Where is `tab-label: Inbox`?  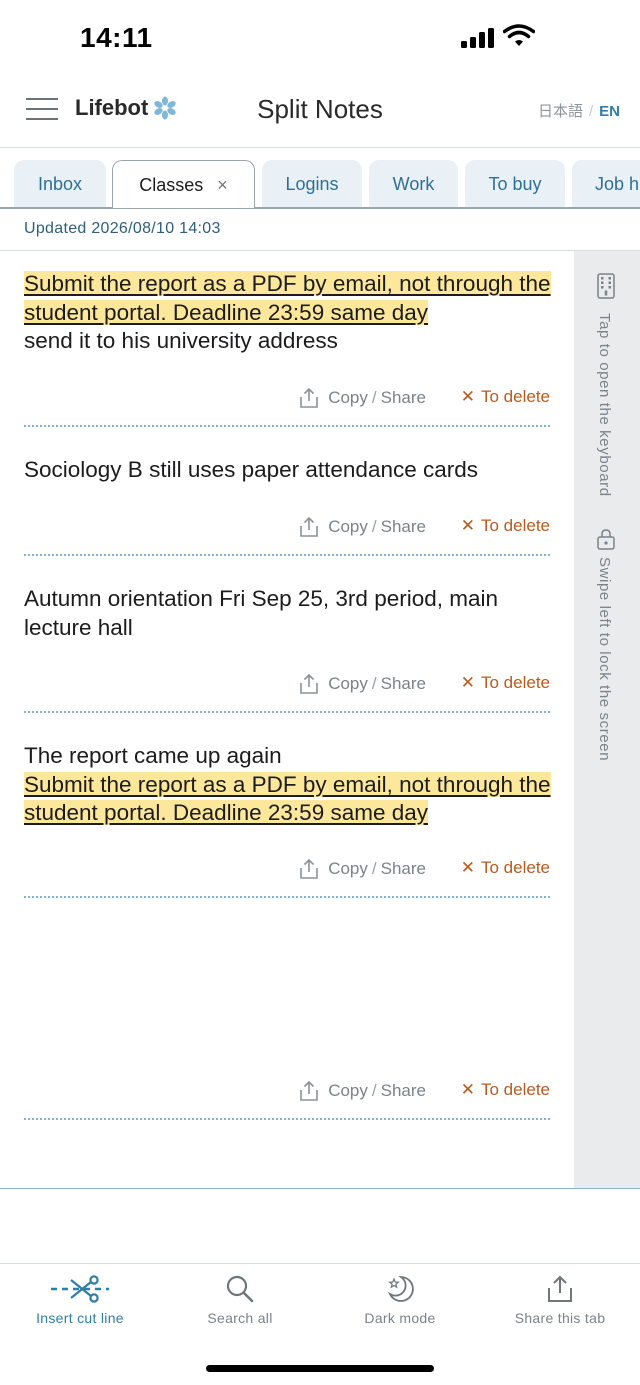
tab-label: Inbox is located at coordinates (60, 184).